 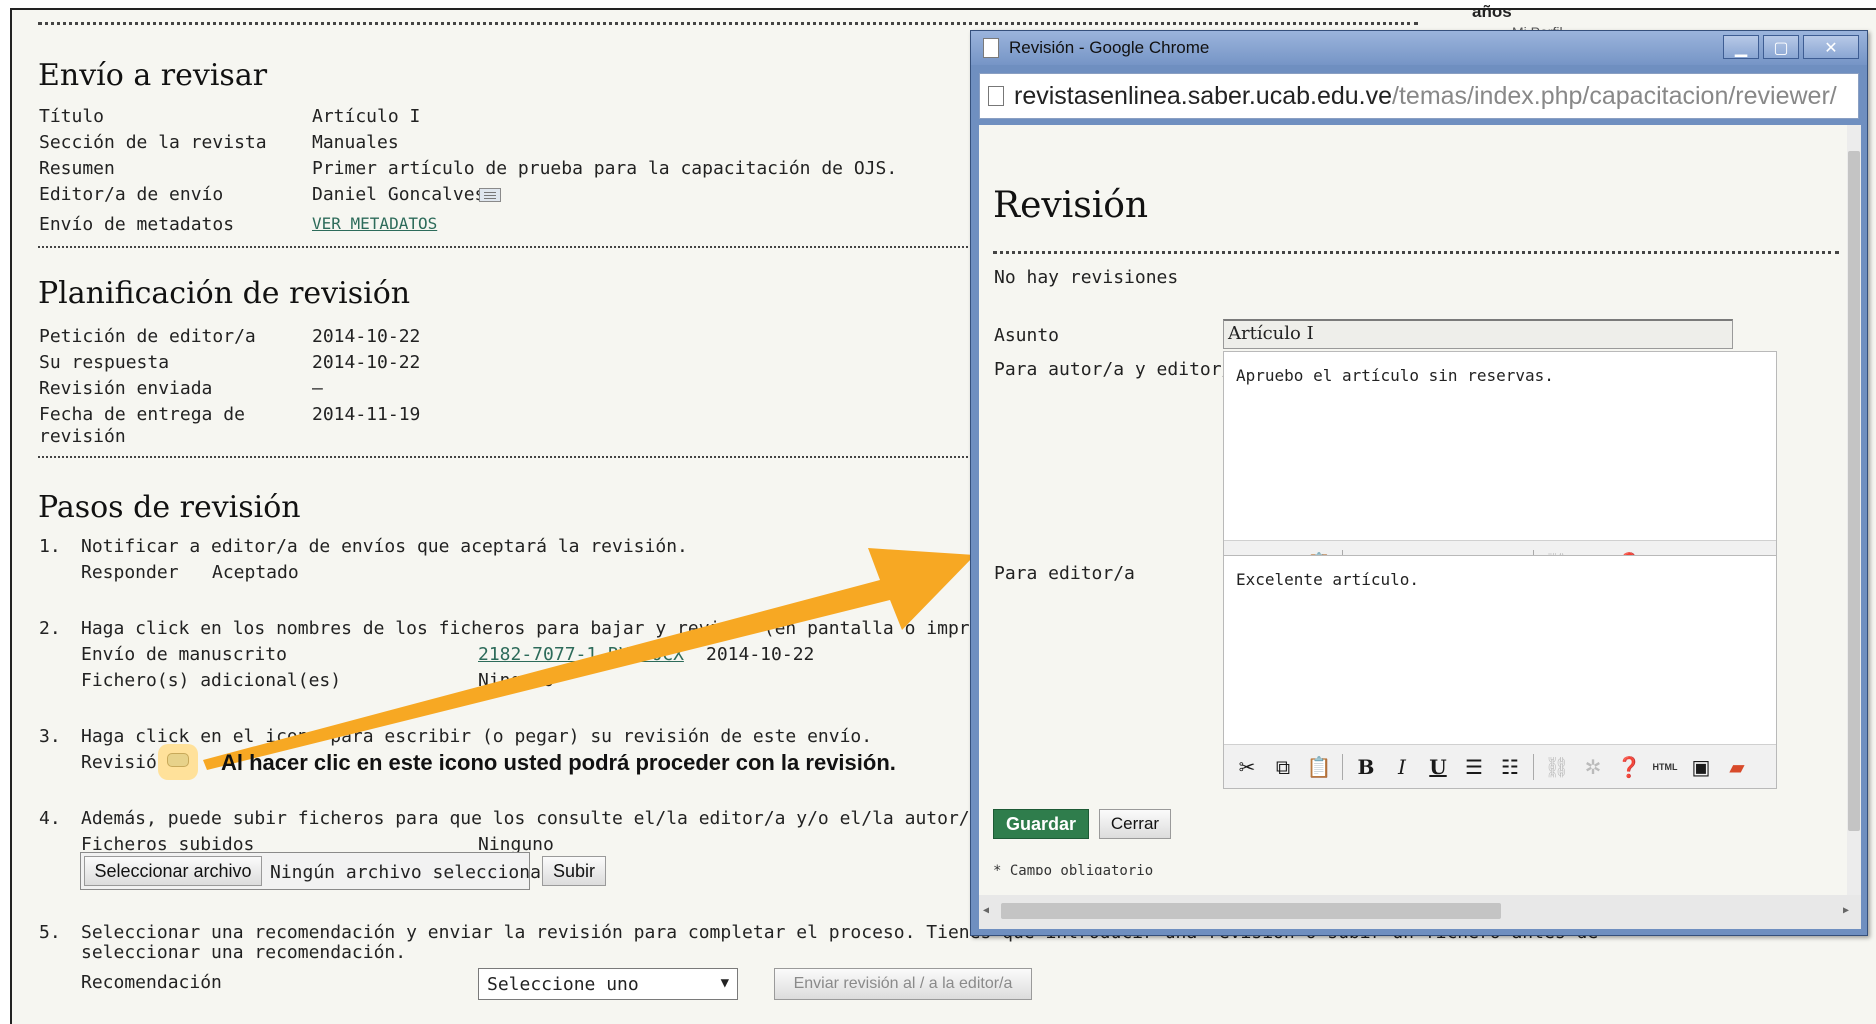 I want to click on editor-only-toolbar: ✂ ⧉ 📋 B I U ☰ ☷ ⛓ ✲ ❓ HTML ▣ ▰, so click(x=1500, y=766).